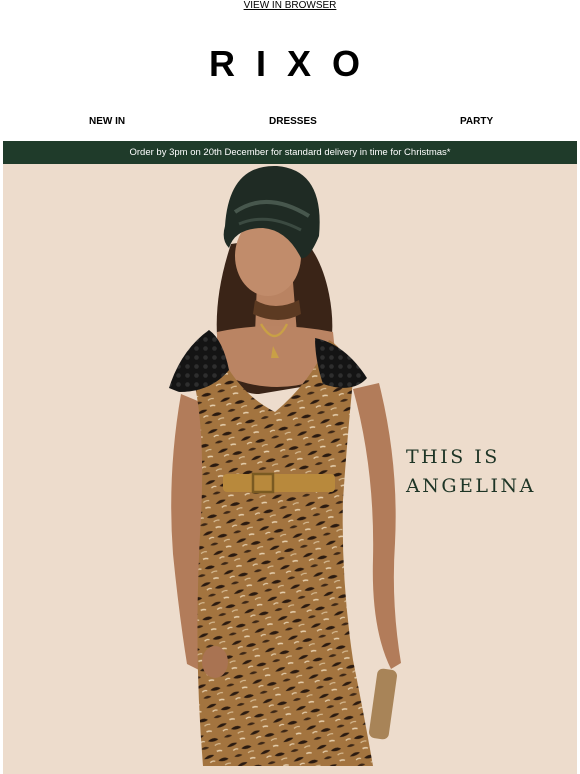  I want to click on headline-line-2: ANGELINA, so click(471, 486).